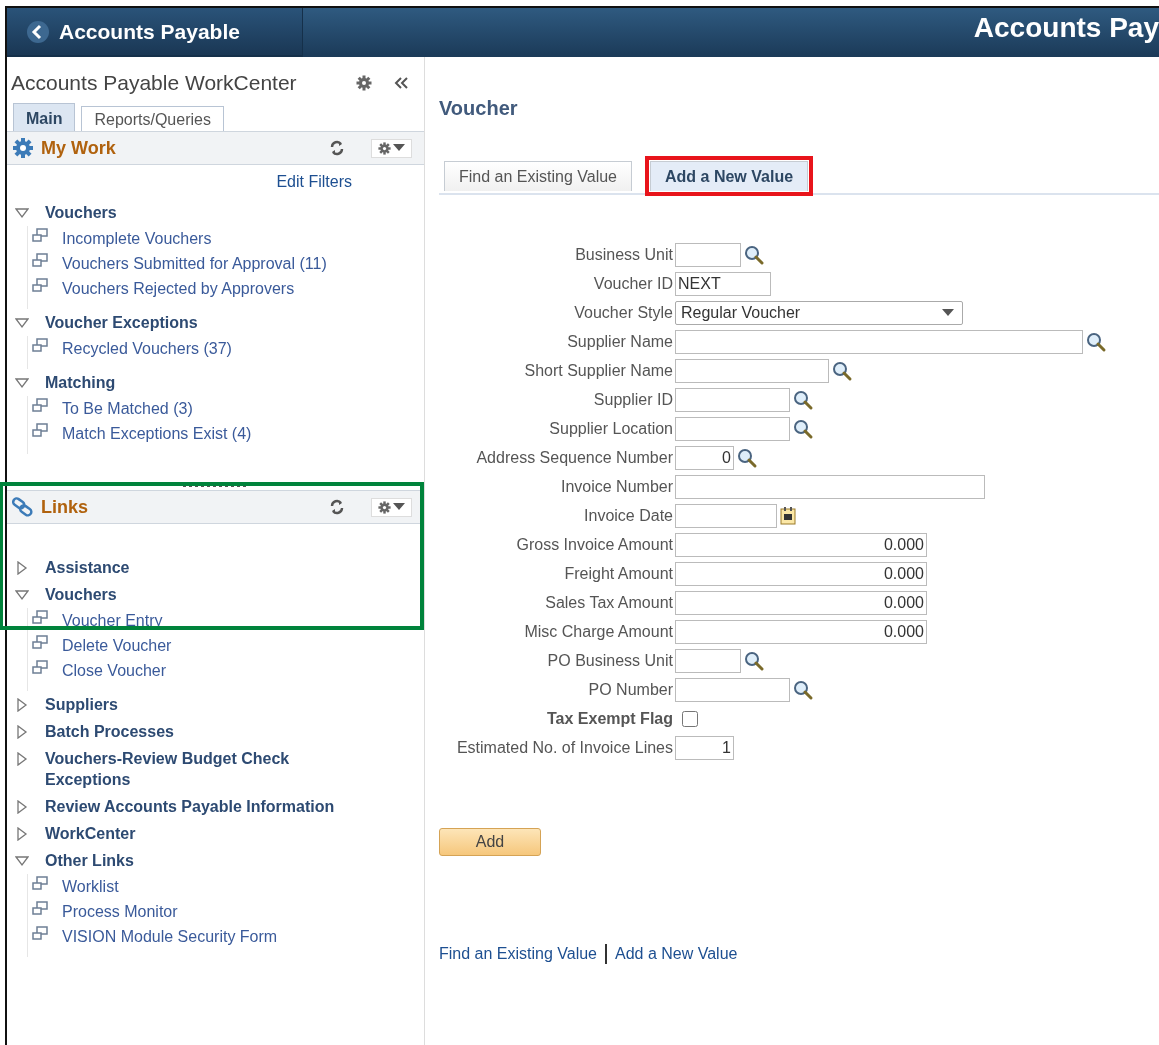  What do you see at coordinates (187, 433) in the screenshot?
I see `tree-link: Match Exceptions Exist (4)` at bounding box center [187, 433].